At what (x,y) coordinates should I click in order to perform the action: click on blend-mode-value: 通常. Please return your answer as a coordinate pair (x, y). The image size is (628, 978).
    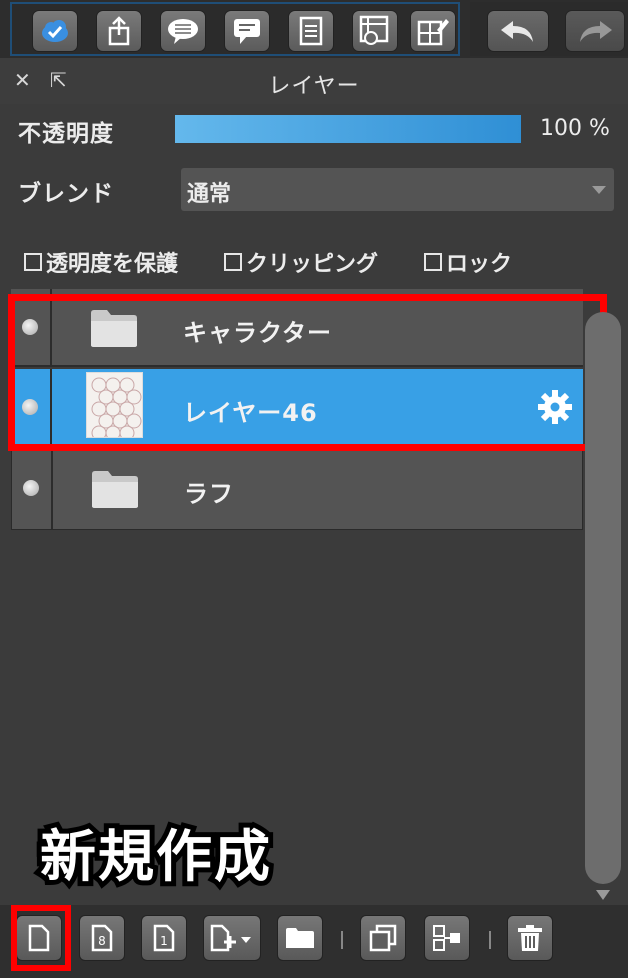
    Looking at the image, I should click on (209, 194).